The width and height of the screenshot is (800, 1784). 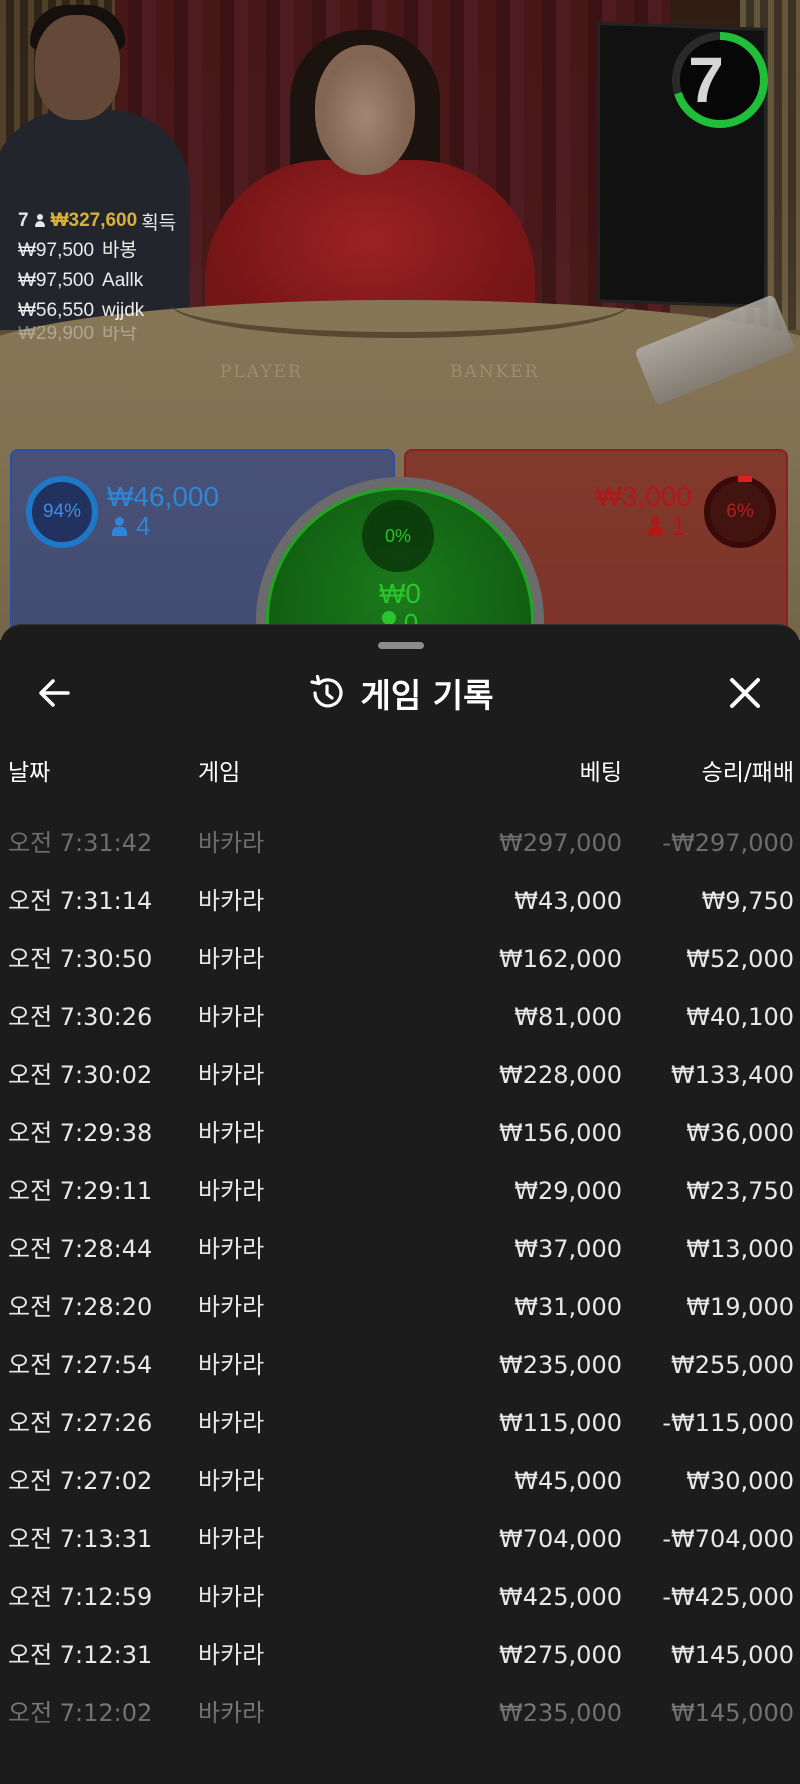 I want to click on table-row: 오전 7:28:44 바카라 ₩37,000 ₩13,000, so click(x=400, y=1249).